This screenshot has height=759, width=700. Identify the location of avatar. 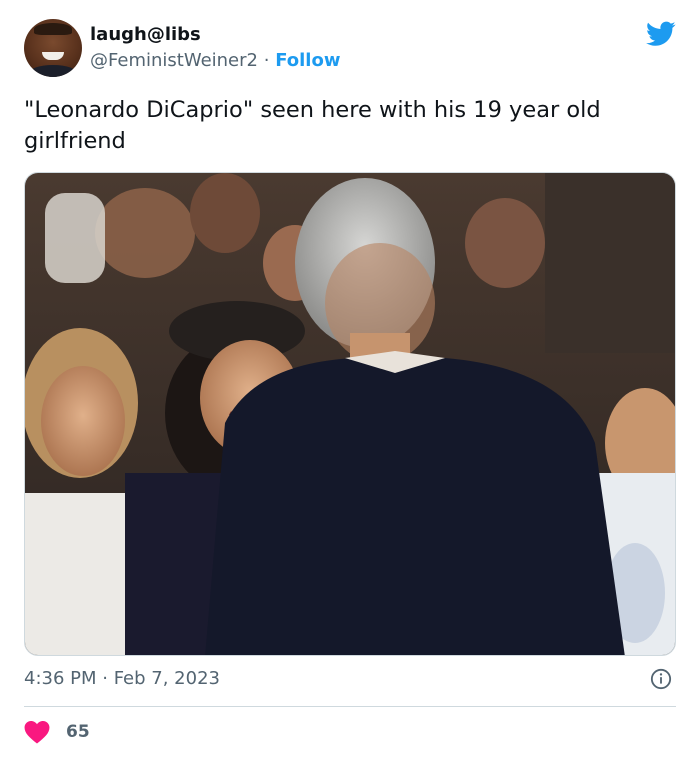
(53, 48).